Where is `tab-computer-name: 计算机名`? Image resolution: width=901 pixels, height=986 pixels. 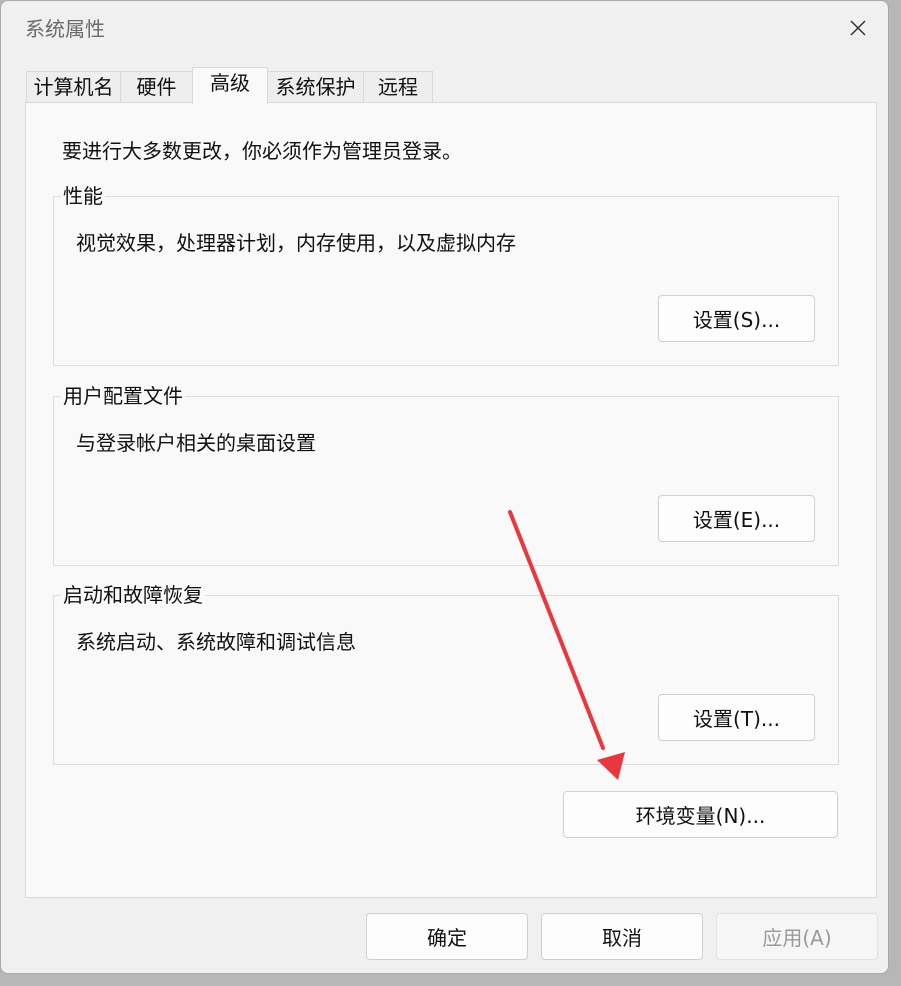
tab-computer-name: 计算机名 is located at coordinates (73, 87).